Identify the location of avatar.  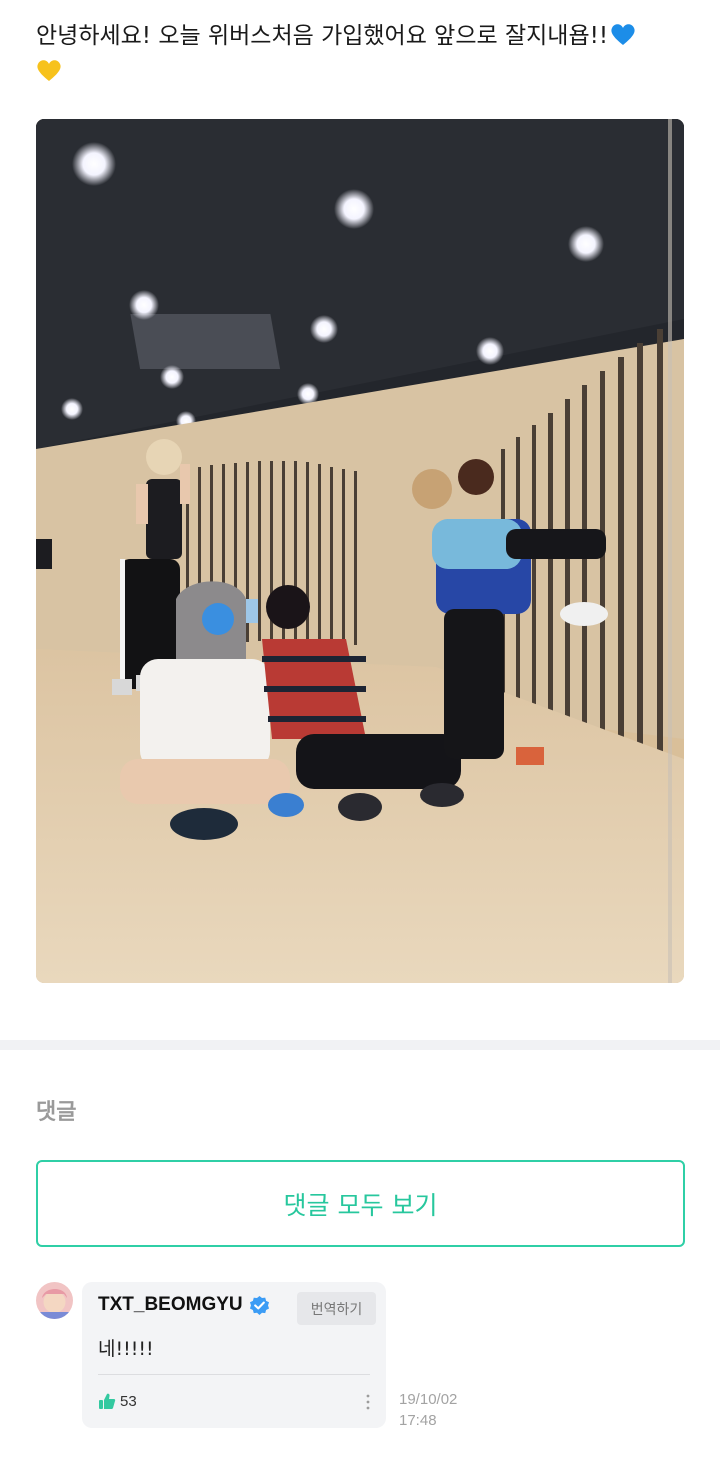
(54, 1300).